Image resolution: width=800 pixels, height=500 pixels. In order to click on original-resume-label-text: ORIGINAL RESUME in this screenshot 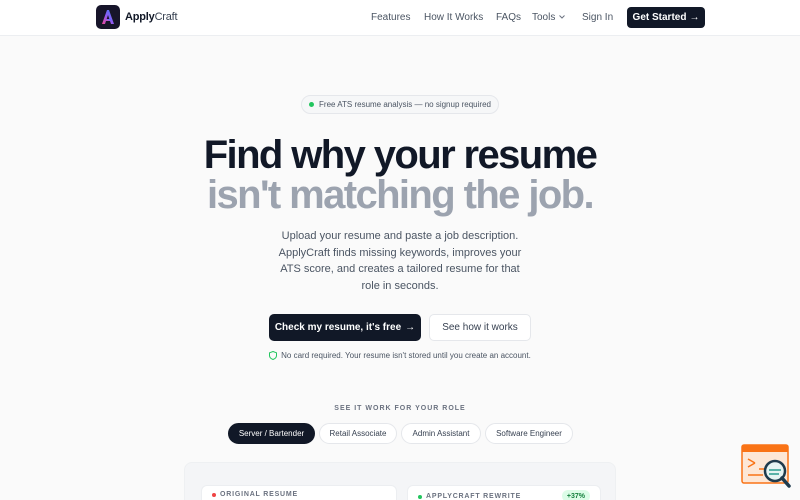, I will do `click(259, 494)`.